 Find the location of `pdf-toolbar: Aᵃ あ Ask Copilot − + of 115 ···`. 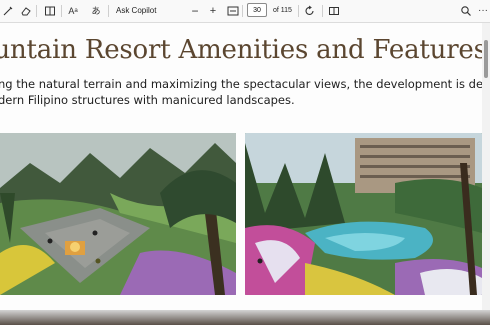

pdf-toolbar: Aᵃ あ Ask Copilot − + of 115 ··· is located at coordinates (245, 11).